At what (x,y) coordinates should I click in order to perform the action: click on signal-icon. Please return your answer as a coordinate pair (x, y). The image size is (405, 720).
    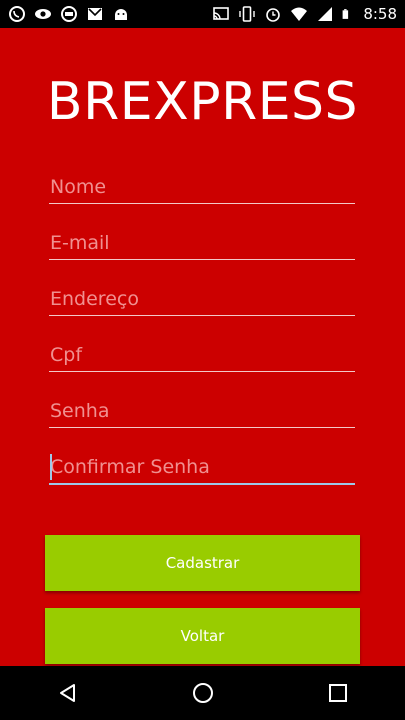
    Looking at the image, I should click on (325, 14).